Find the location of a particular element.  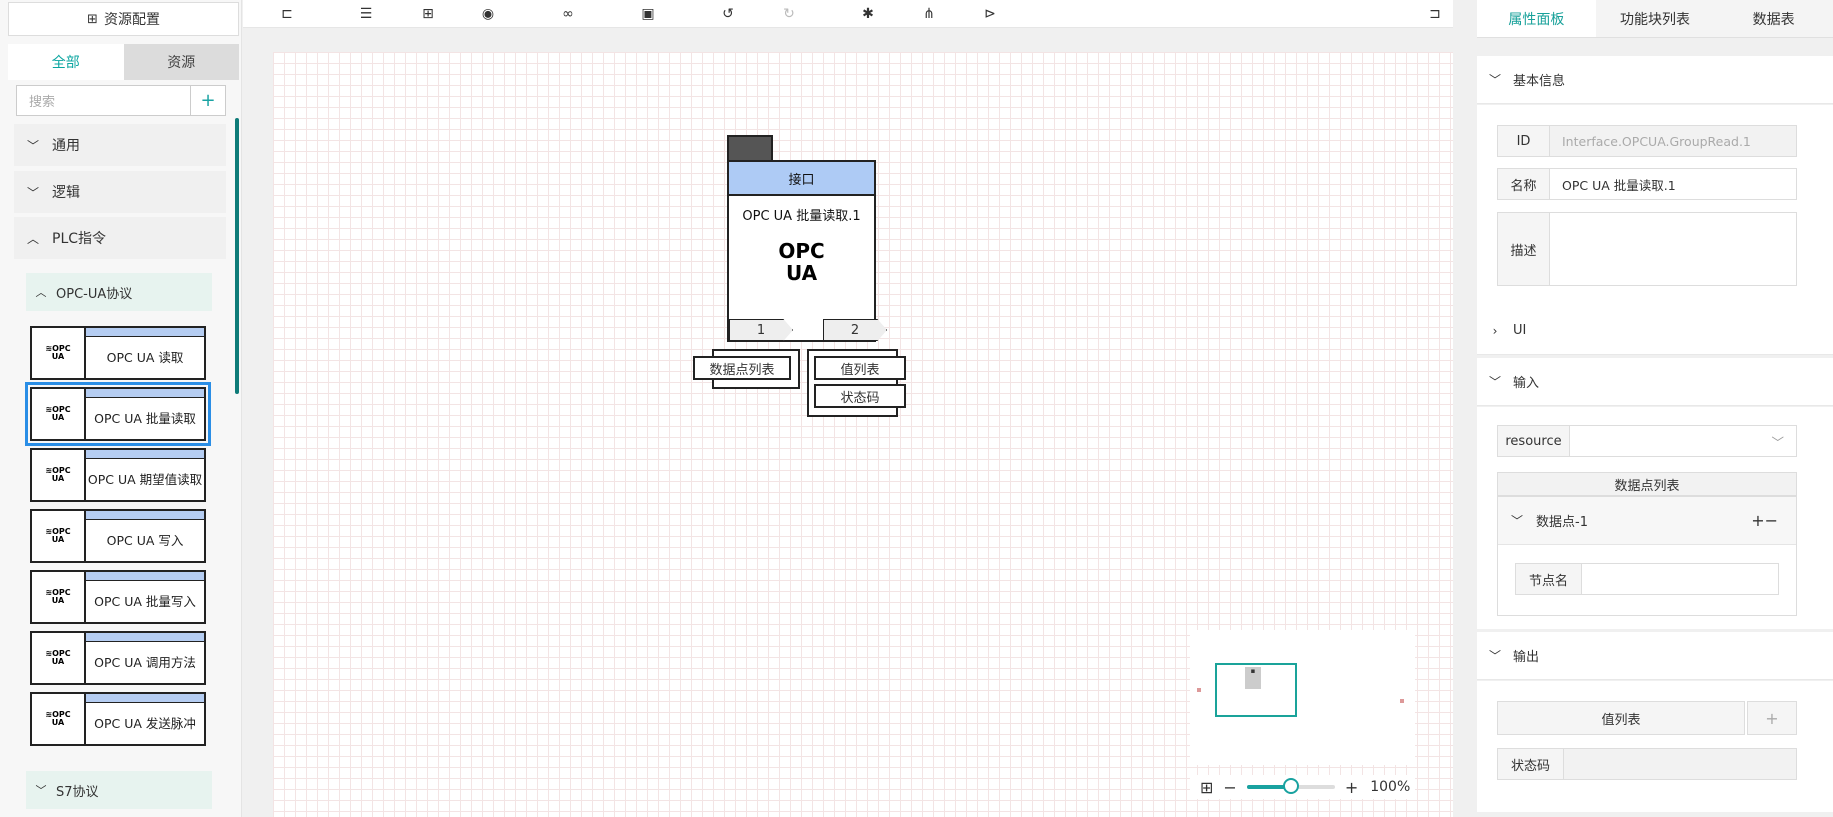

node-name-field: 节点名 is located at coordinates (1647, 579).